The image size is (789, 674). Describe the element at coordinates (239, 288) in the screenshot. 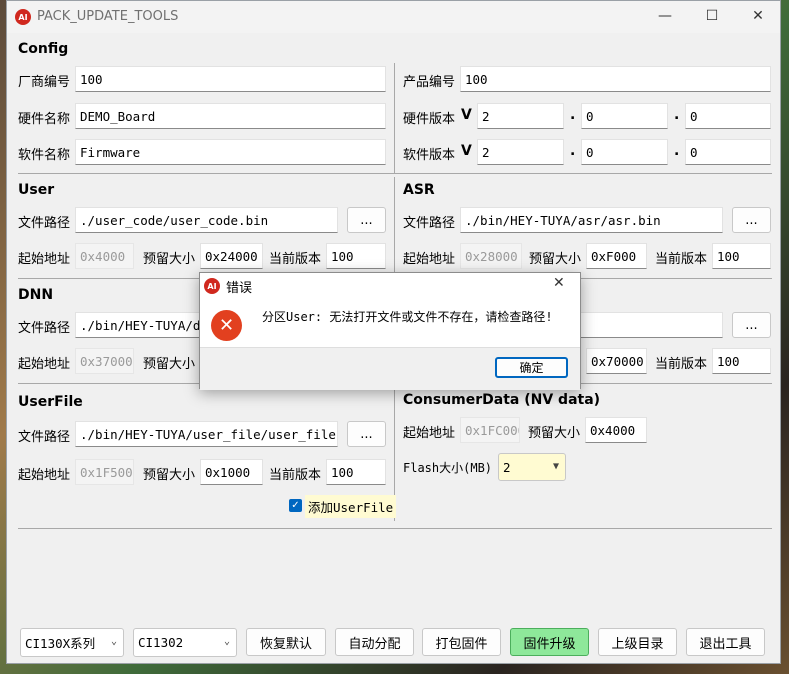

I see `dialog-title: 错误` at that location.